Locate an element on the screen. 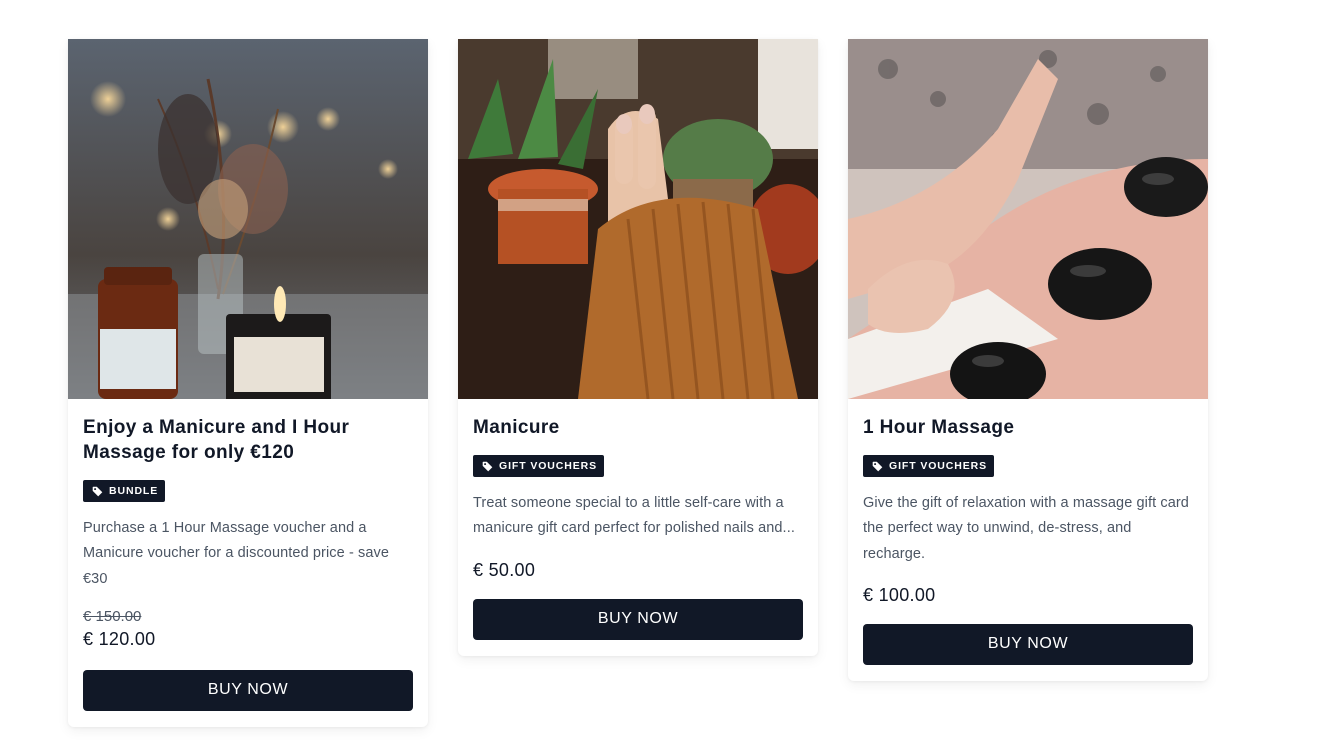 The width and height of the screenshot is (1331, 755). category-badge: BUNDLE is located at coordinates (124, 491).